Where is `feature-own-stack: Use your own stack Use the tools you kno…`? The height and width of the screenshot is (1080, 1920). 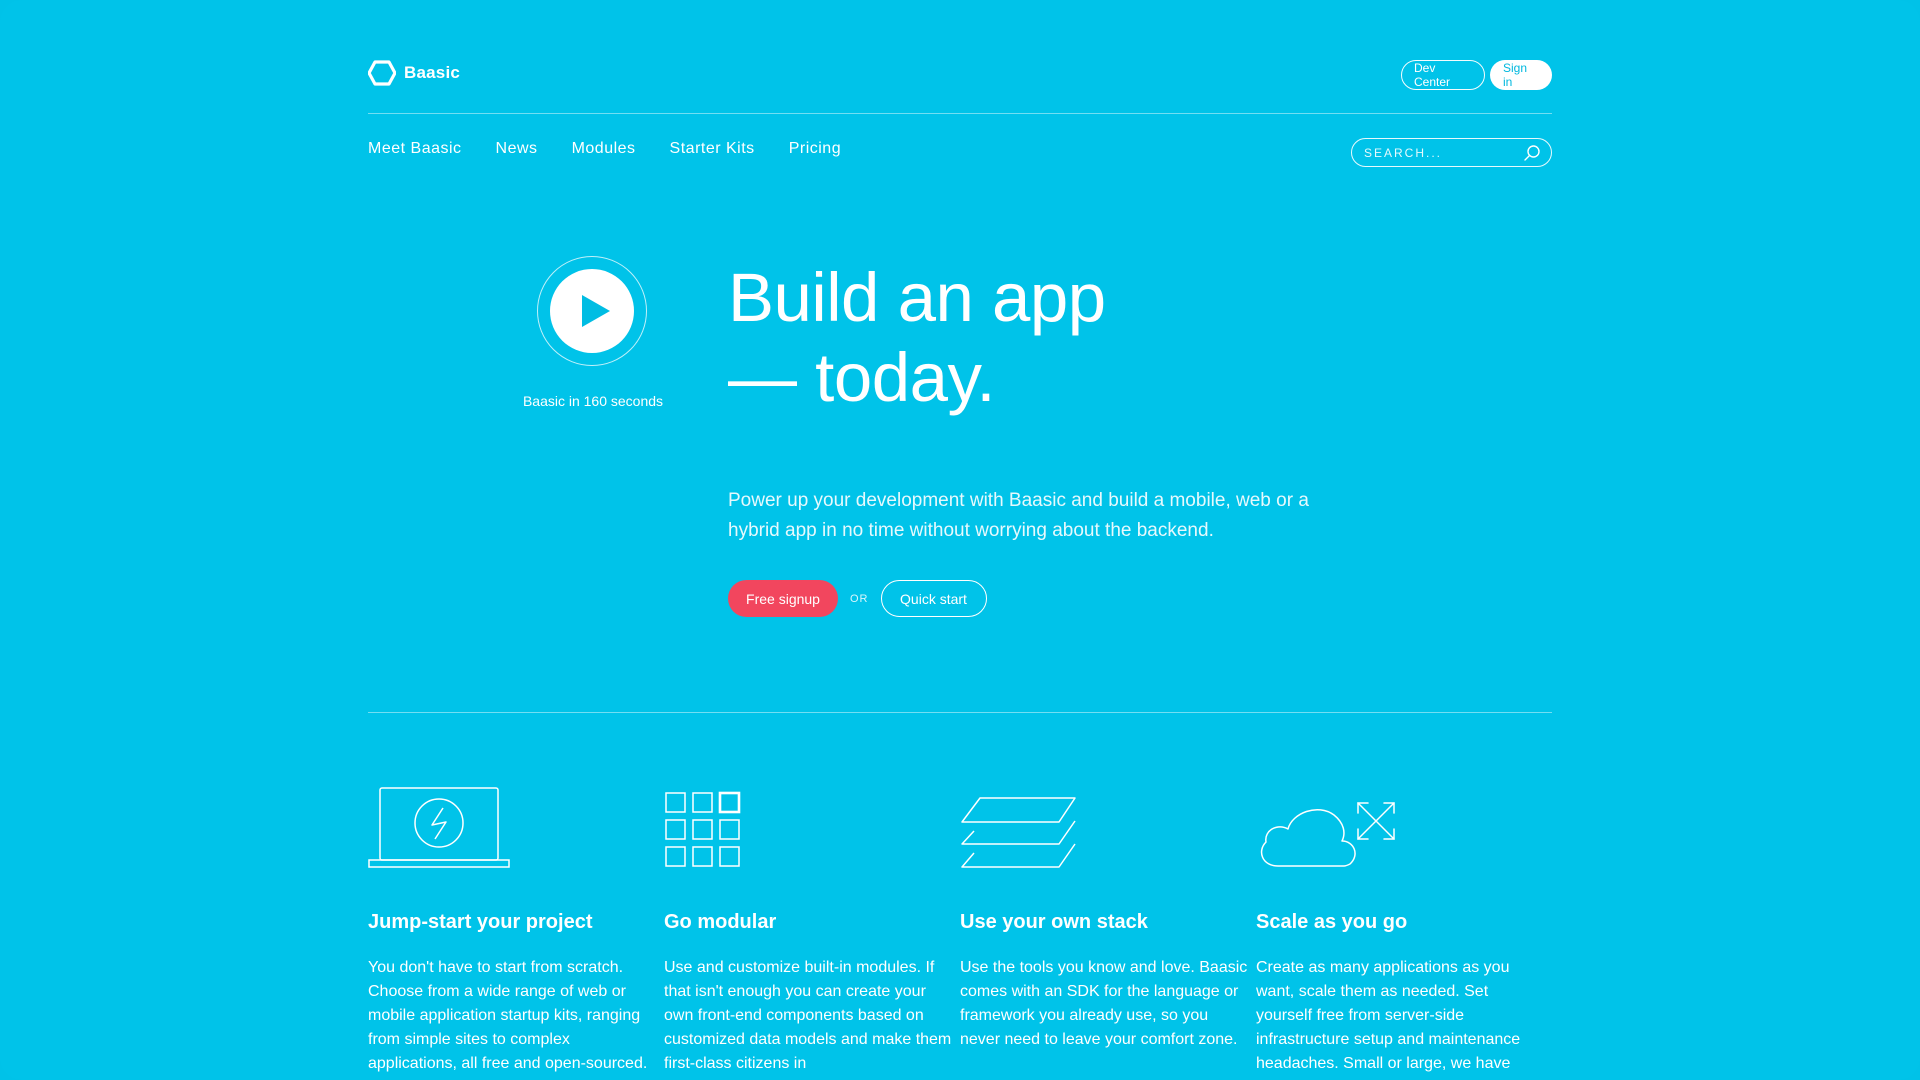 feature-own-stack: Use your own stack Use the tools you kno… is located at coordinates (1108, 930).